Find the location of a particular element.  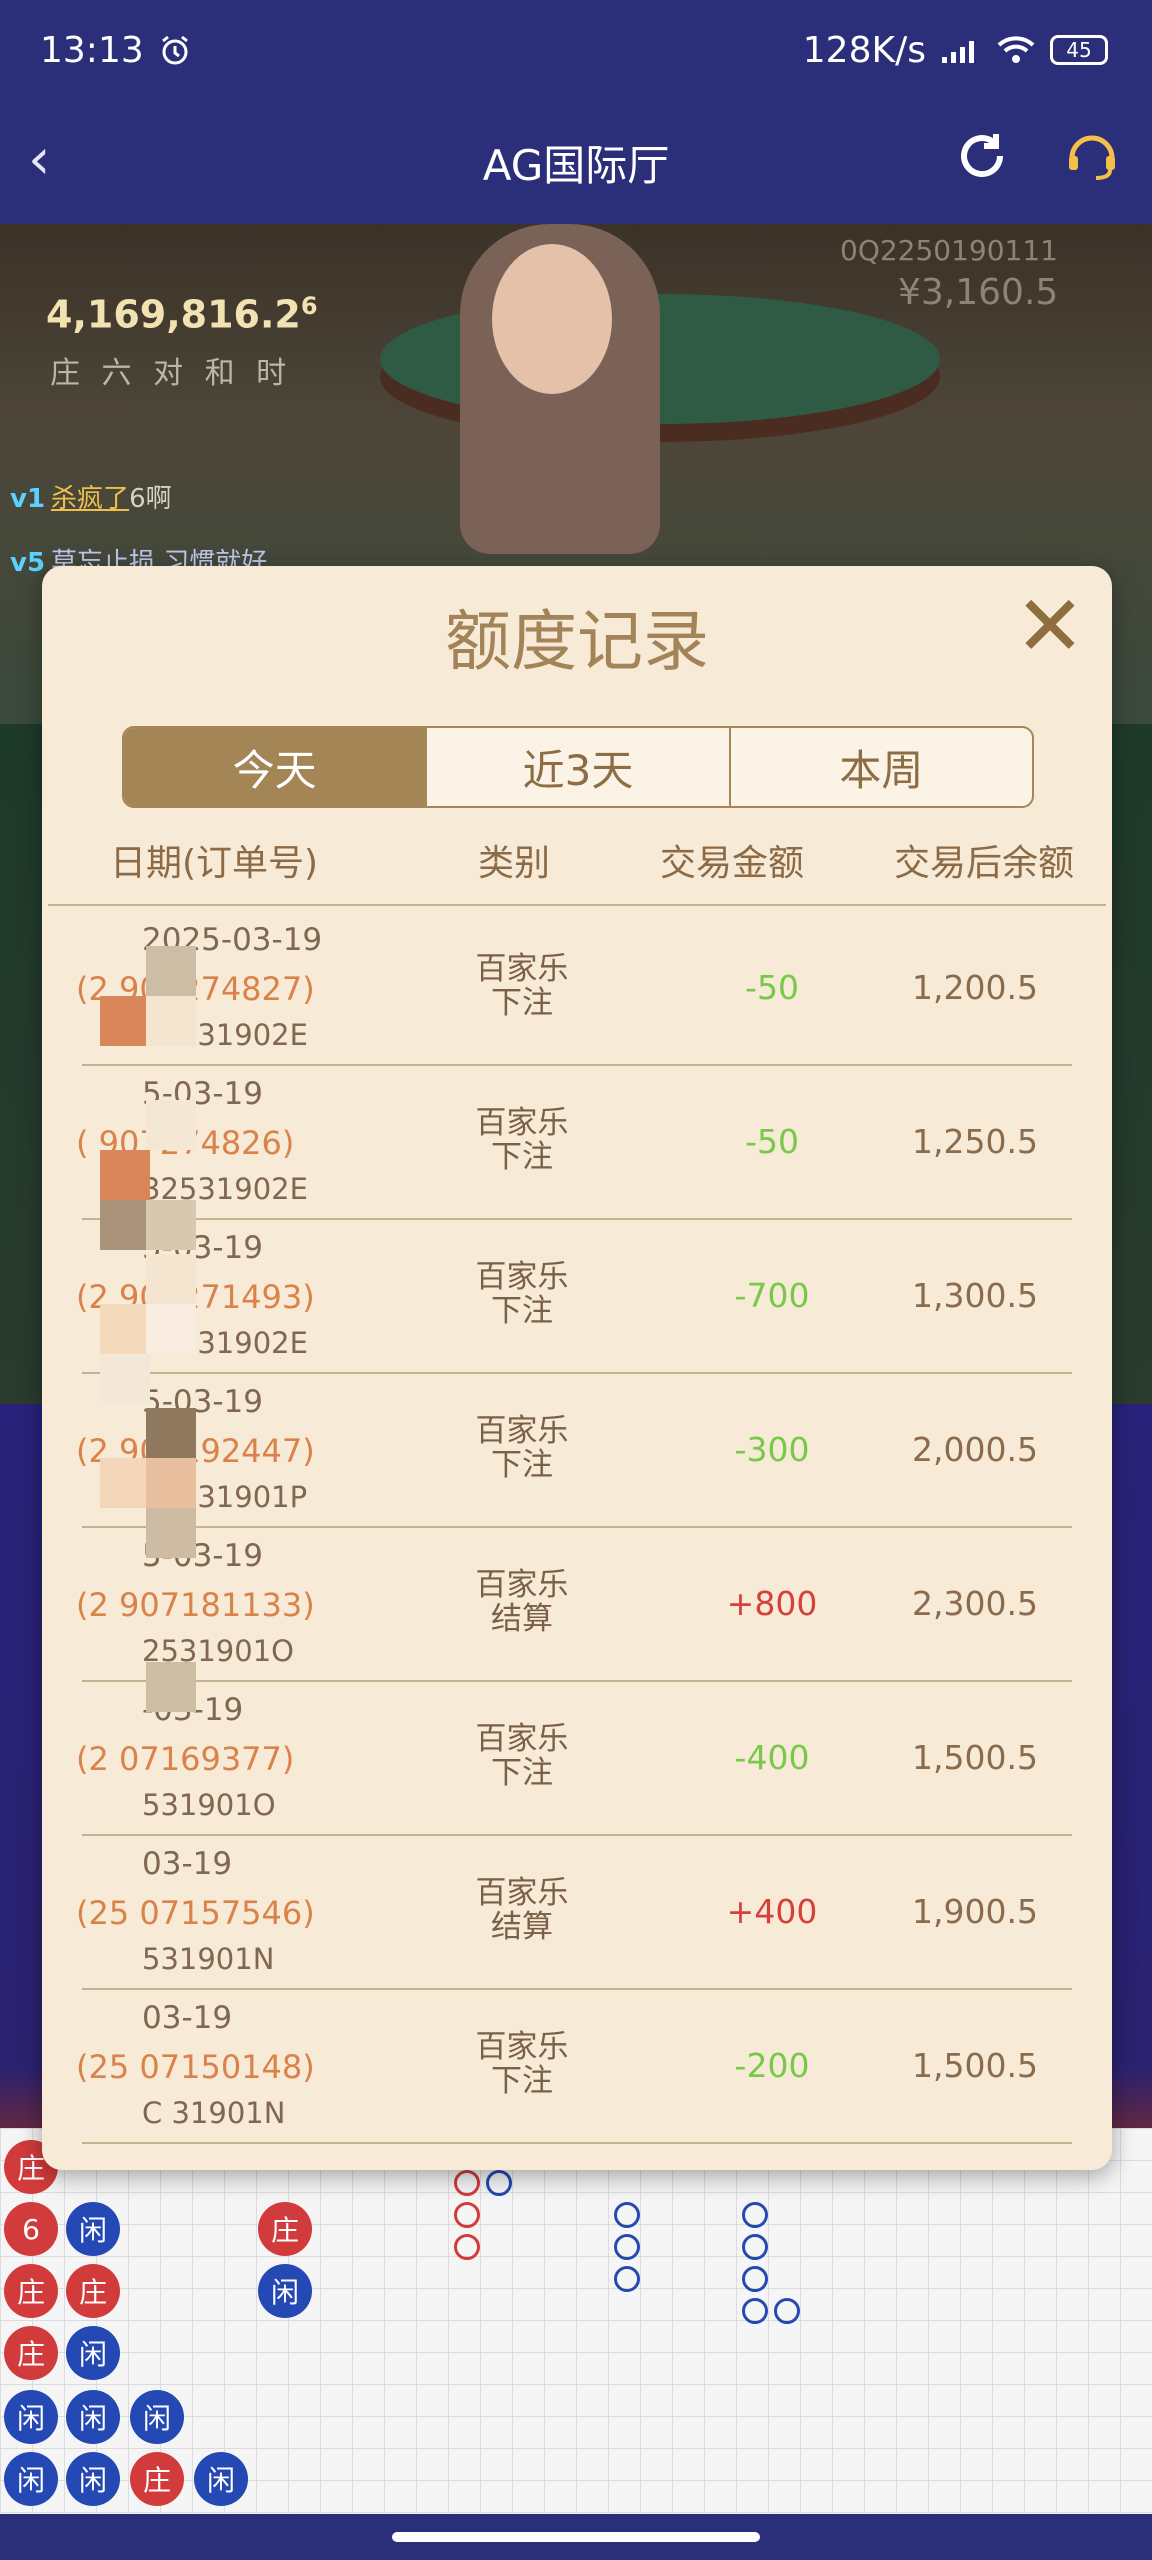

header-divider is located at coordinates (577, 905).